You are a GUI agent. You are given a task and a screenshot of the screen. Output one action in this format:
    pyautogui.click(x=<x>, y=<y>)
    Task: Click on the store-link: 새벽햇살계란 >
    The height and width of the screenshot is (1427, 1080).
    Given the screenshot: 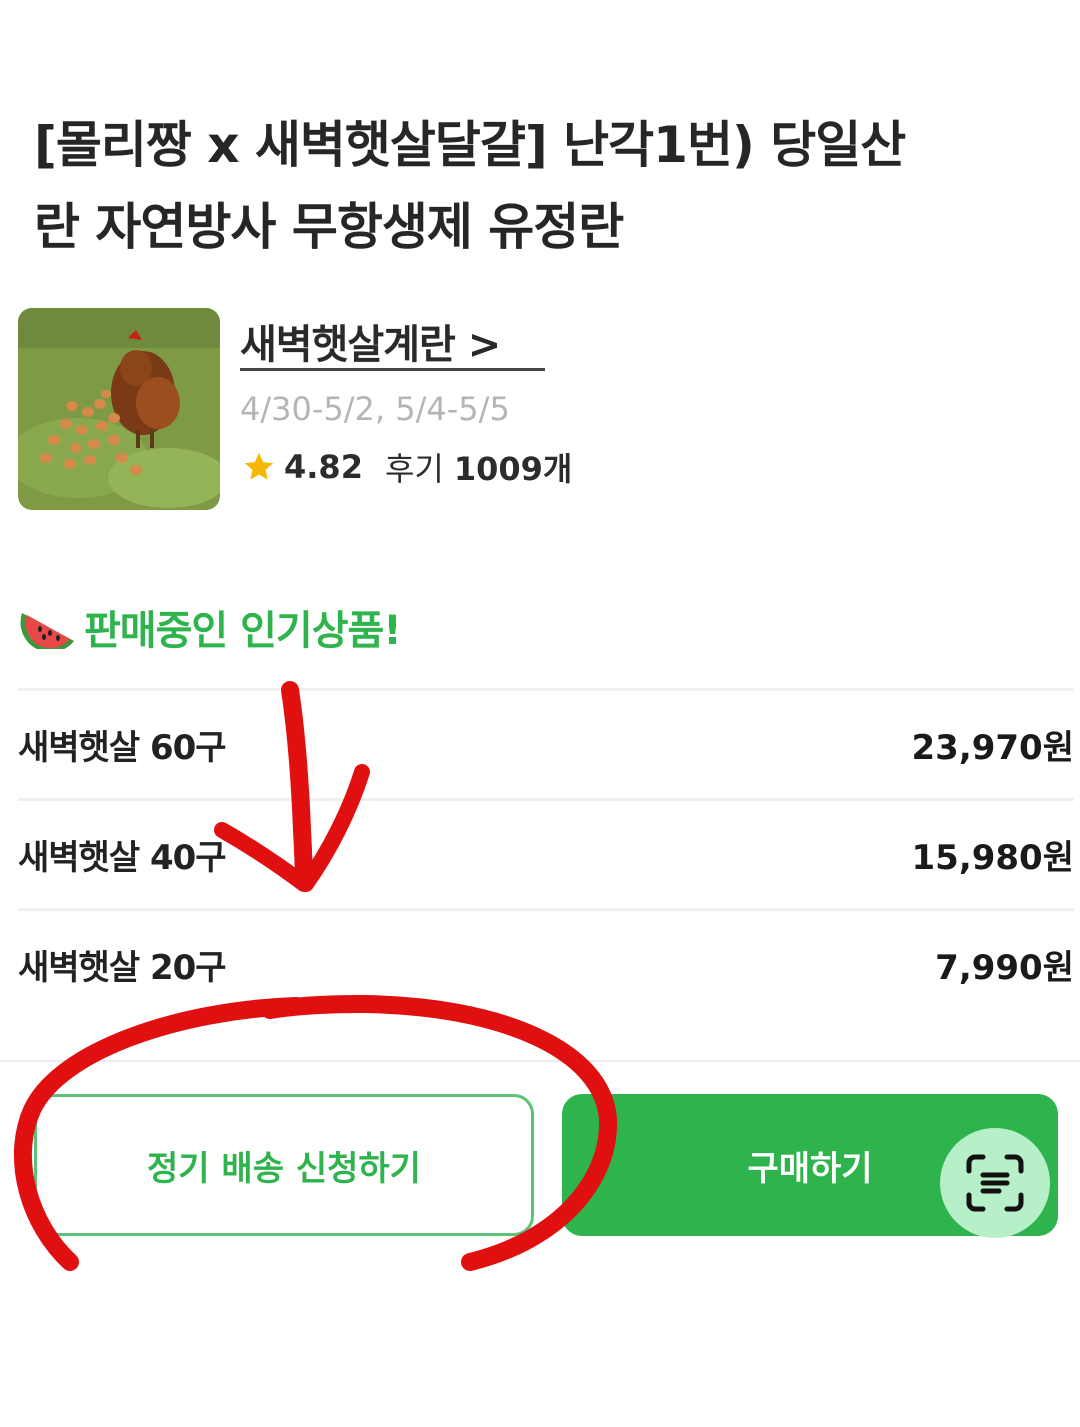 What is the action you would take?
    pyautogui.click(x=370, y=341)
    